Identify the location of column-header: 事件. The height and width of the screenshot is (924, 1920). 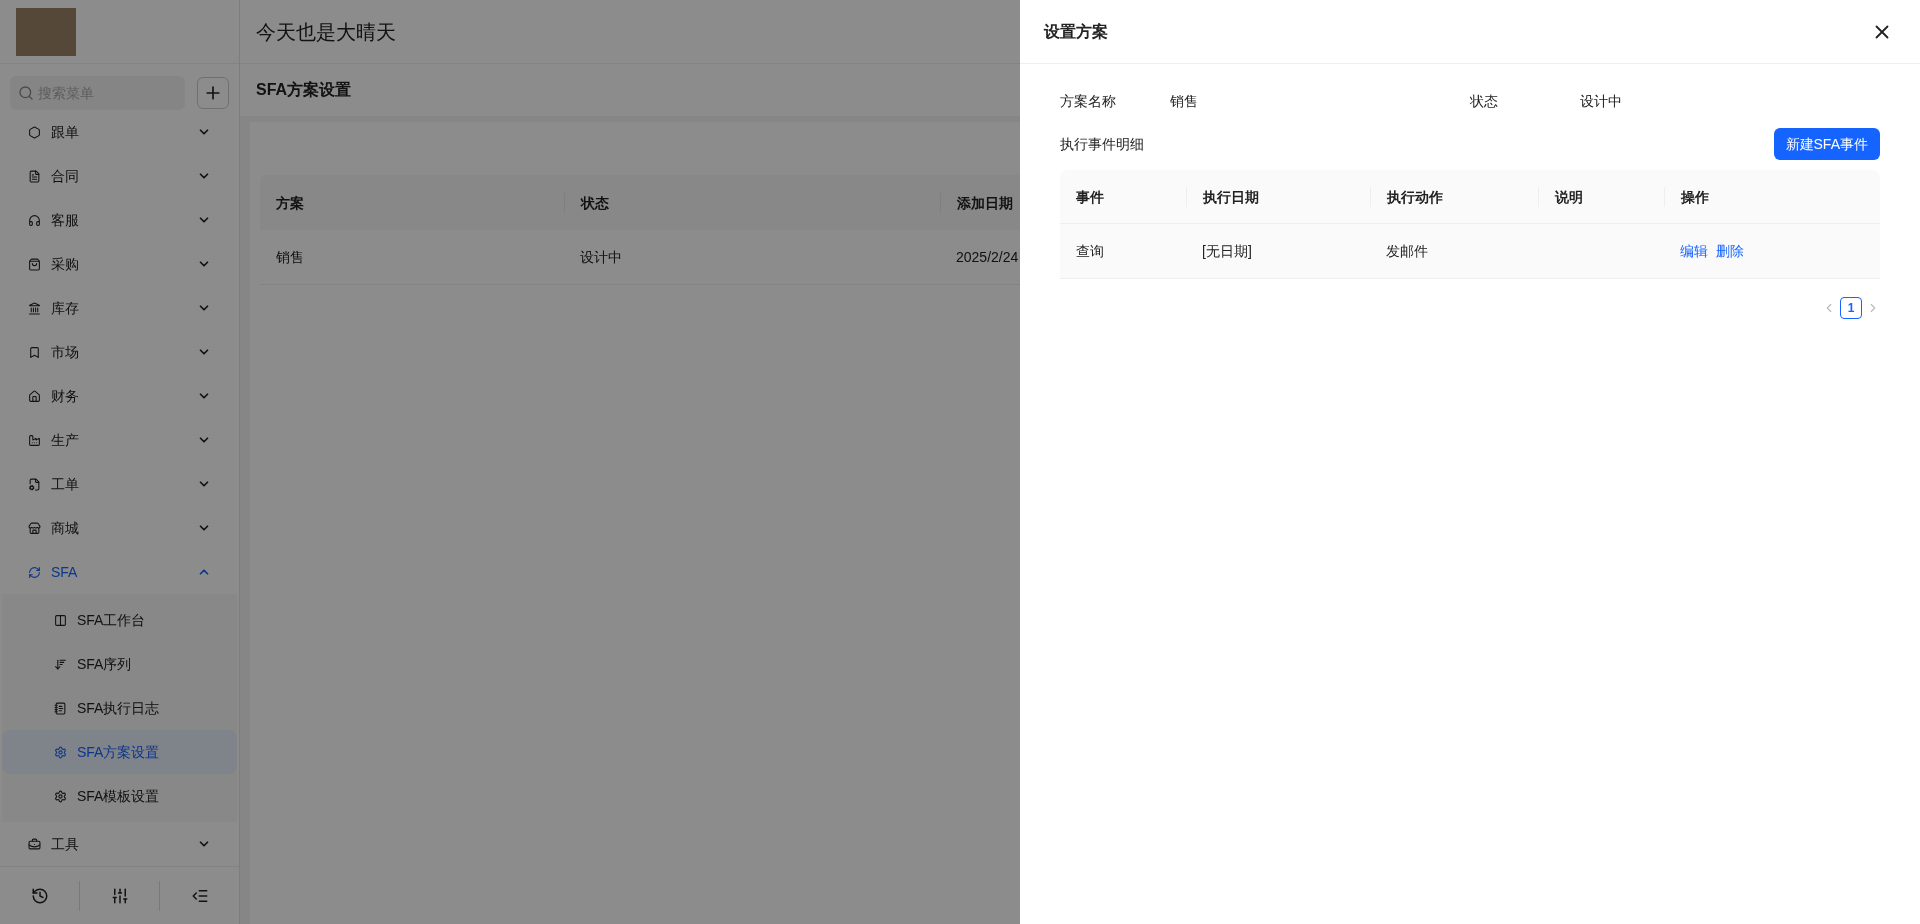
(1090, 196).